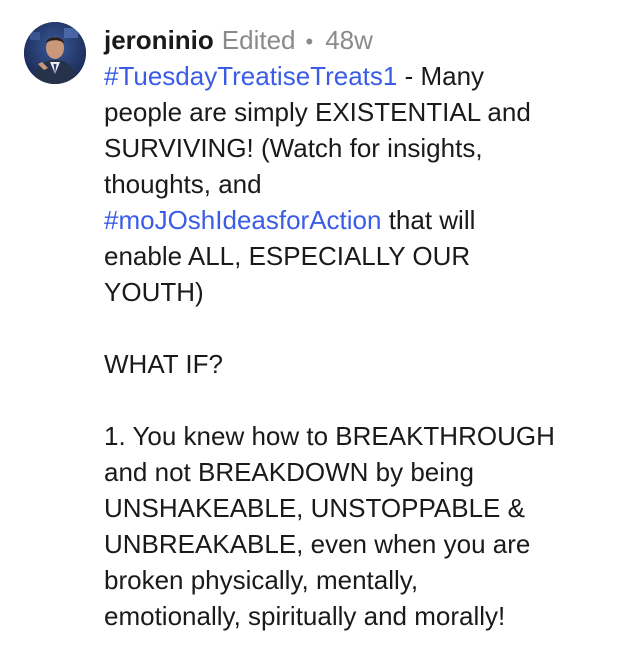 Image resolution: width=628 pixels, height=650 pixels. What do you see at coordinates (329, 436) in the screenshot?
I see `text-line: 1. You knew how to BREAKTHROUGH` at bounding box center [329, 436].